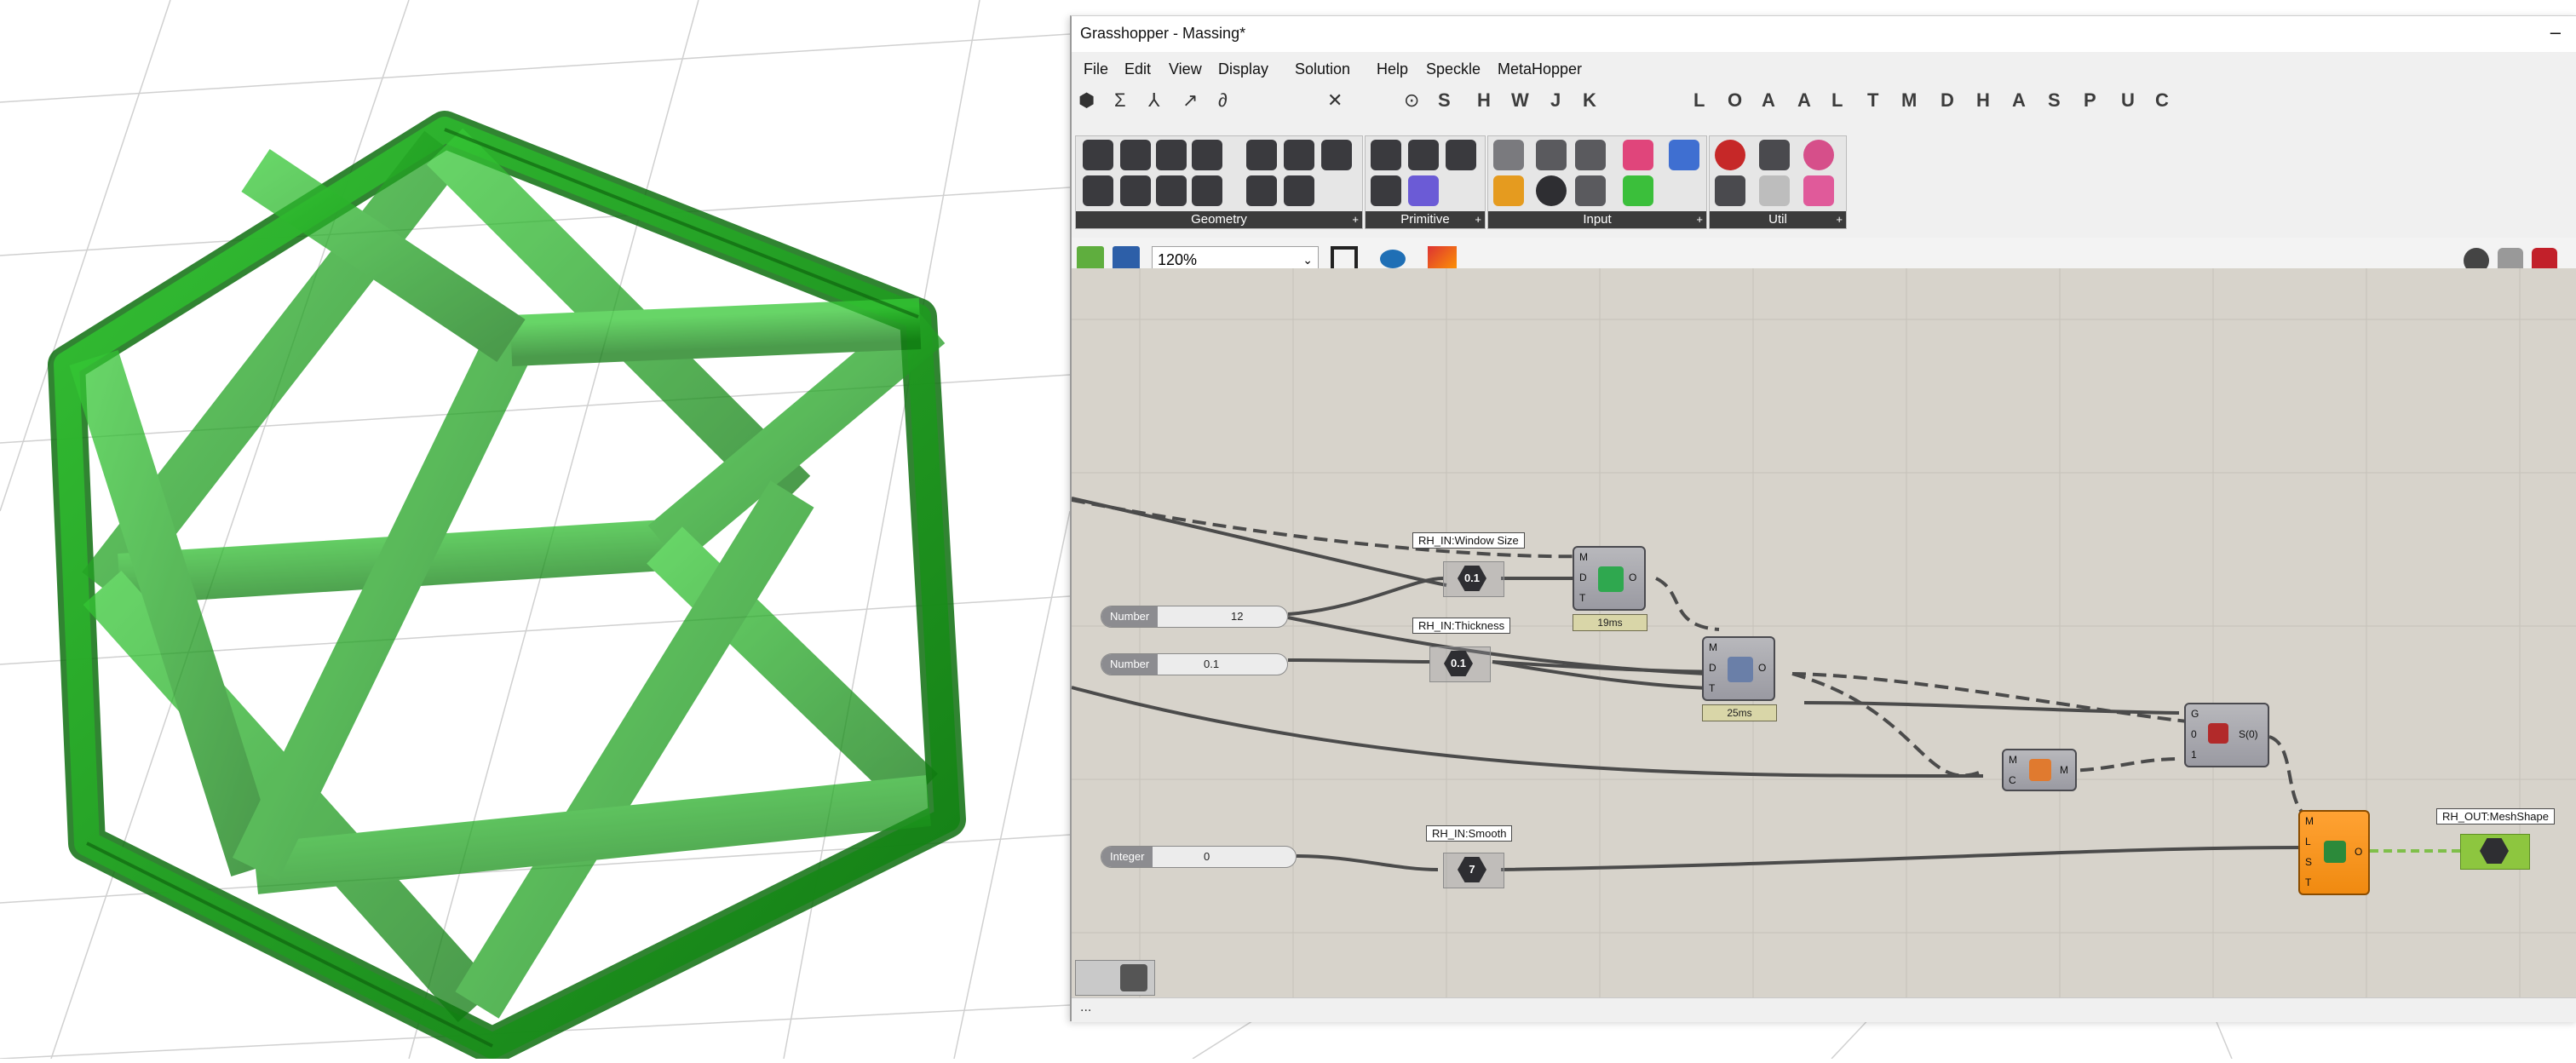  What do you see at coordinates (1730, 155) in the screenshot?
I see `cherry-icon` at bounding box center [1730, 155].